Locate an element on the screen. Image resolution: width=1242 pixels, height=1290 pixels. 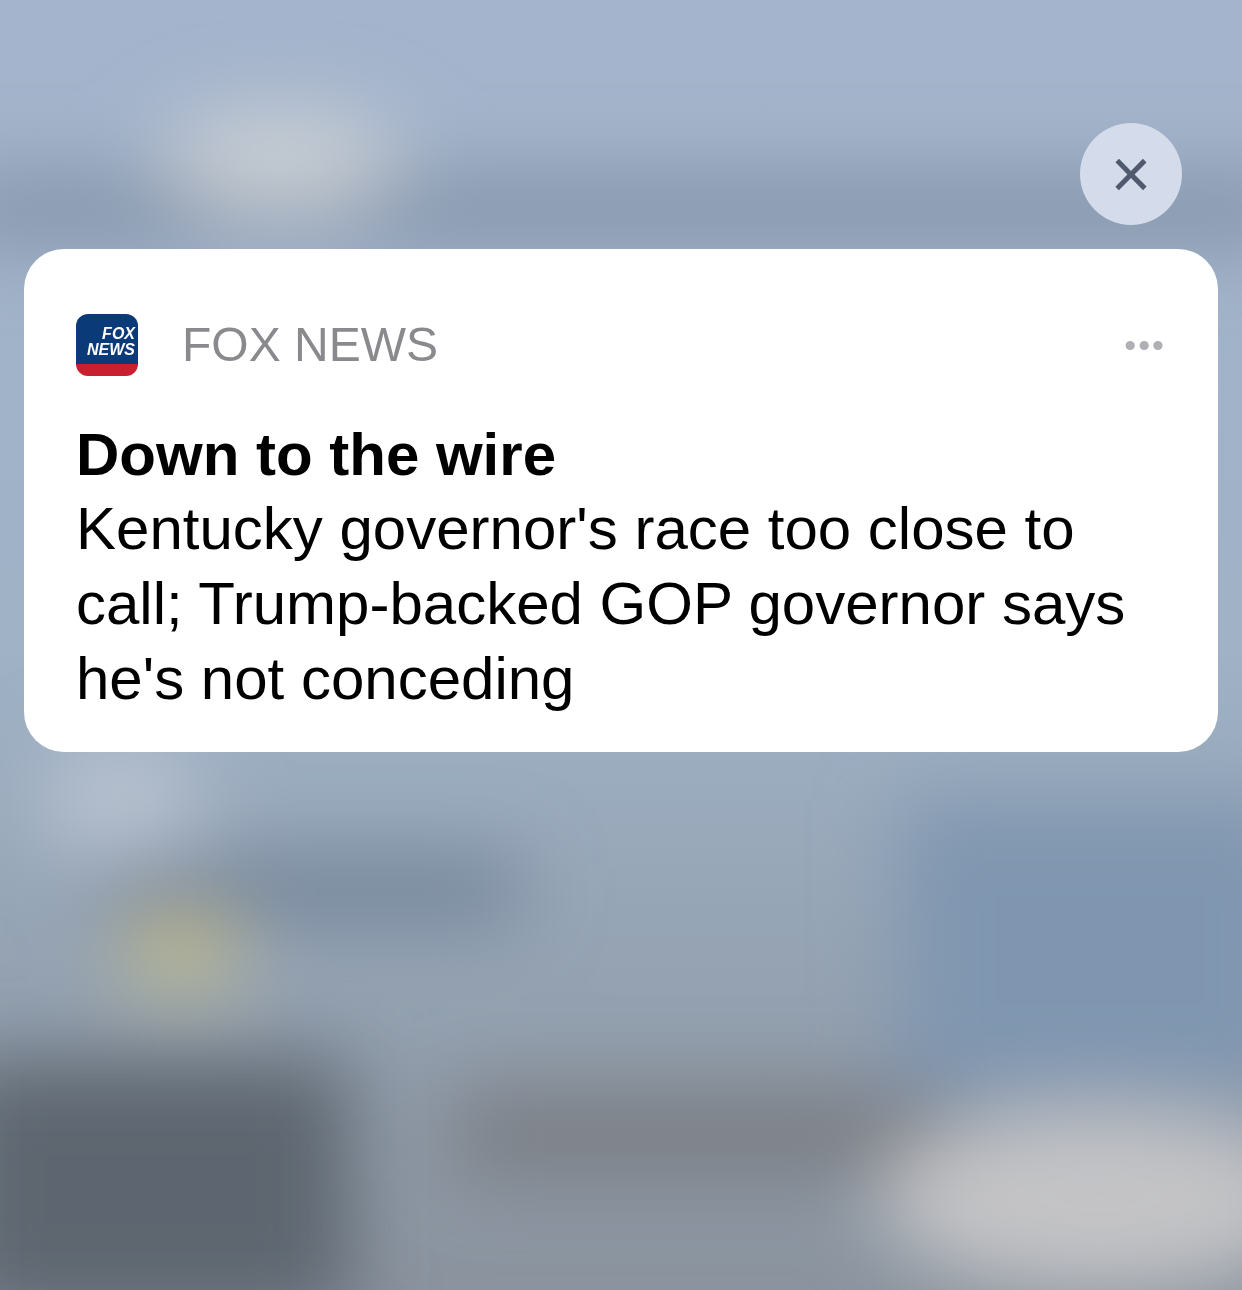
app-icon-text: FOX is located at coordinates (118, 334).